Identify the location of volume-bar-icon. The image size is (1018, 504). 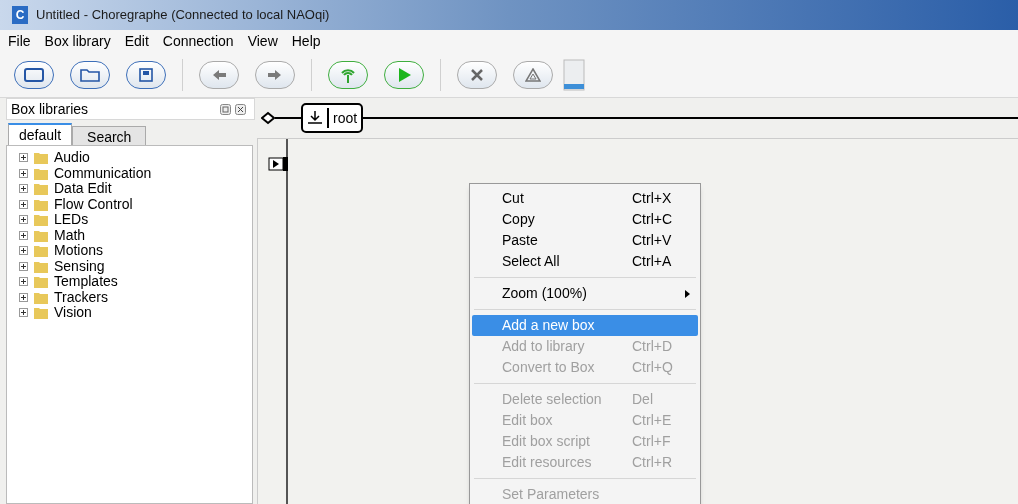
(574, 74).